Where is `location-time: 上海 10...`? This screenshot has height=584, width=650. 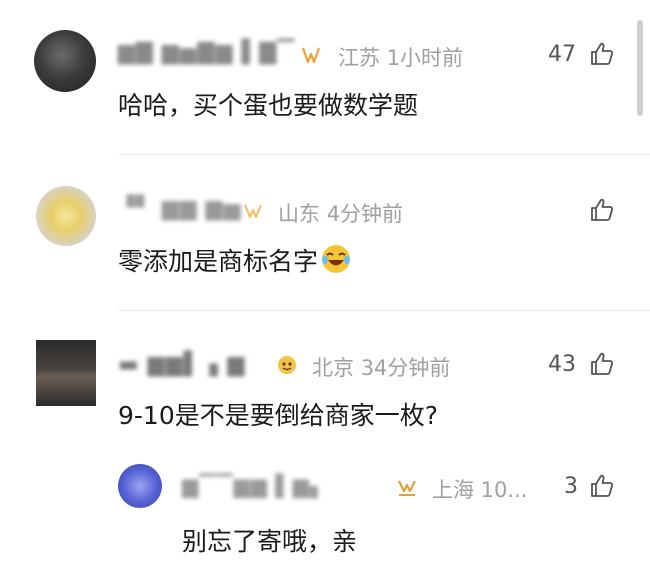
location-time: 上海 10... is located at coordinates (480, 490).